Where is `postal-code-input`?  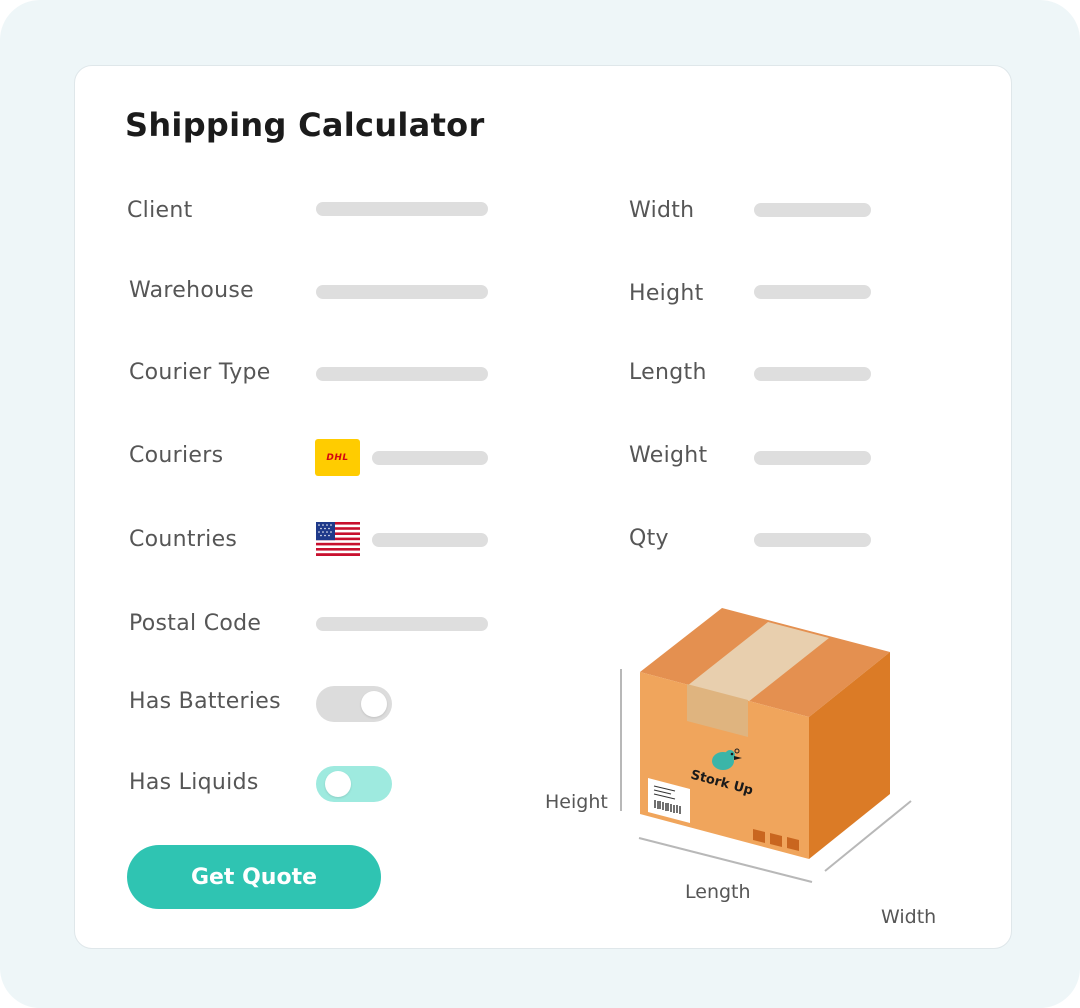
postal-code-input is located at coordinates (402, 624).